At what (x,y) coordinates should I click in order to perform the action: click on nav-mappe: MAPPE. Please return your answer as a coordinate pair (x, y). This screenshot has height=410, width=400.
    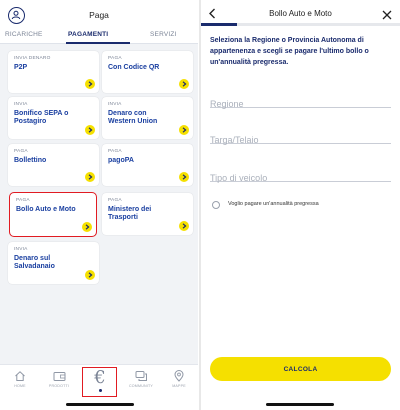
    Looking at the image, I should click on (179, 382).